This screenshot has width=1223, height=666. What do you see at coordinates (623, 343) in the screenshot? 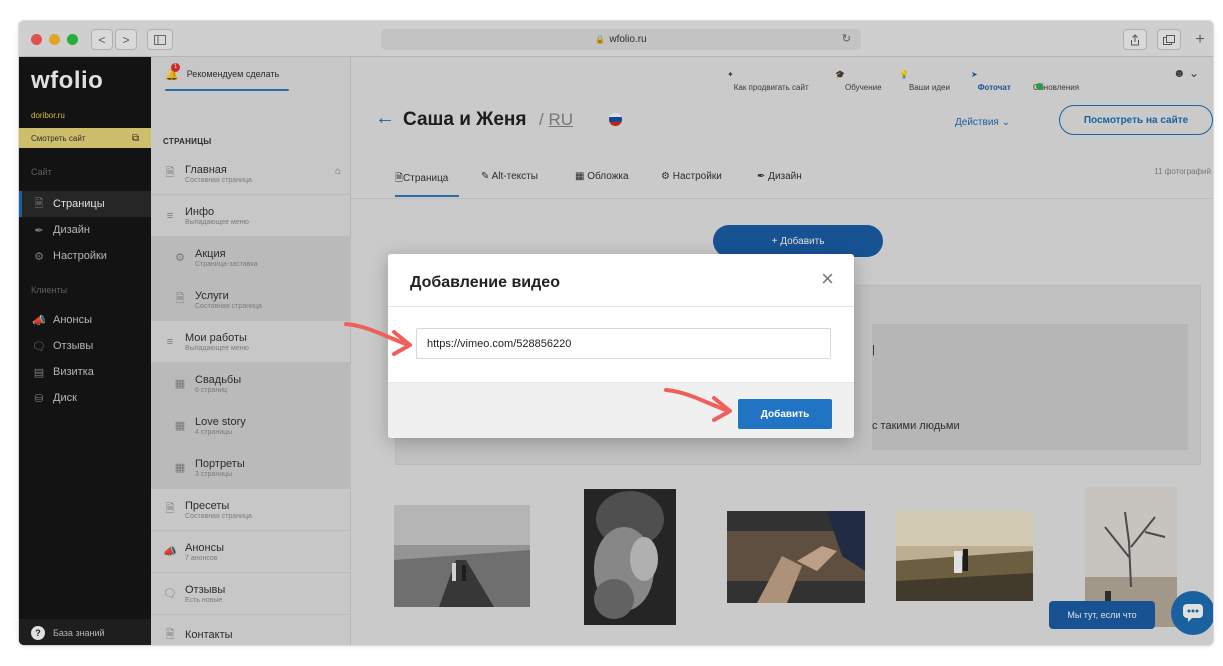
I see `video-url-input` at bounding box center [623, 343].